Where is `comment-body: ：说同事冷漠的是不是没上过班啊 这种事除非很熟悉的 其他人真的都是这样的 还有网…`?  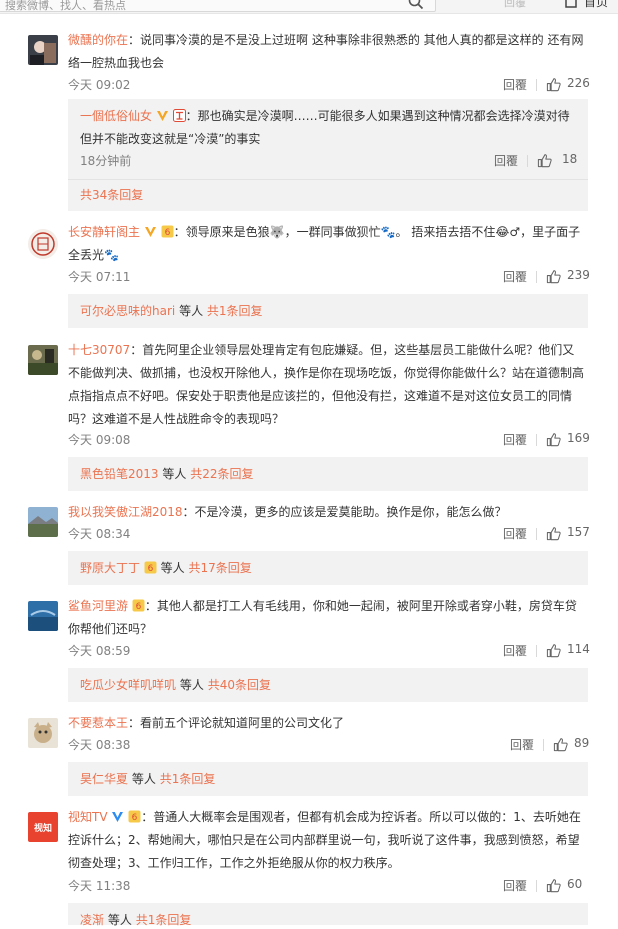 comment-body: ：说同事冷漠的是不是没上过班啊 这种事除非很熟悉的 其他人真的都是这样的 还有网… is located at coordinates (326, 51).